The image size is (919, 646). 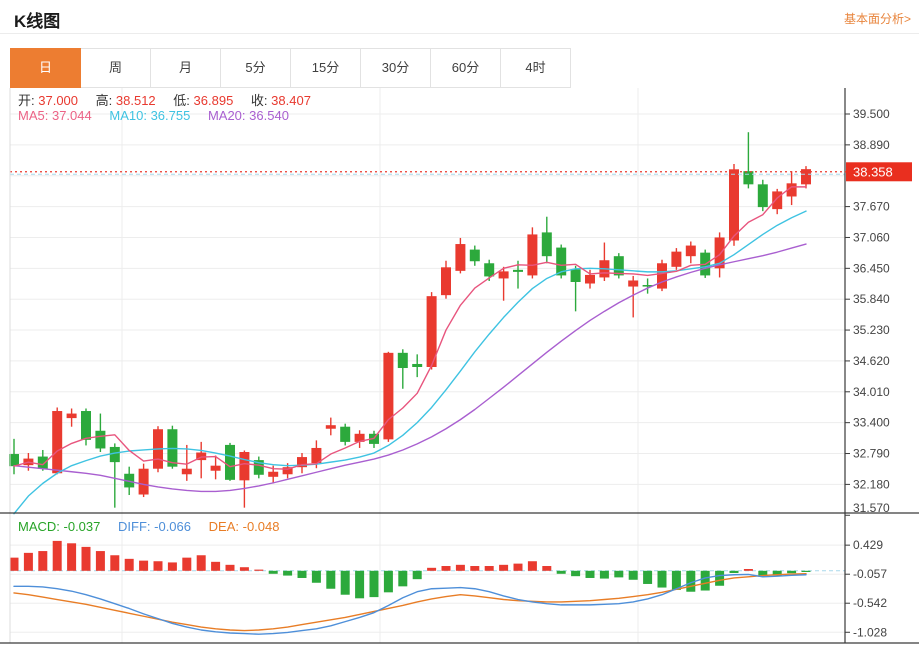 What do you see at coordinates (291, 100) in the screenshot?
I see `close-value: 38.407` at bounding box center [291, 100].